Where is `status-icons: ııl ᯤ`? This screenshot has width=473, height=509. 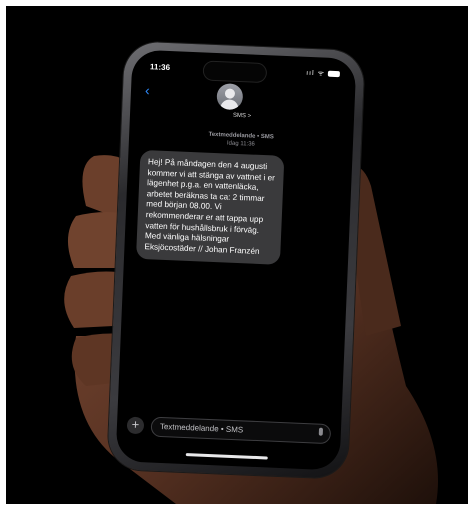
status-icons: ııl ᯤ is located at coordinates (323, 74).